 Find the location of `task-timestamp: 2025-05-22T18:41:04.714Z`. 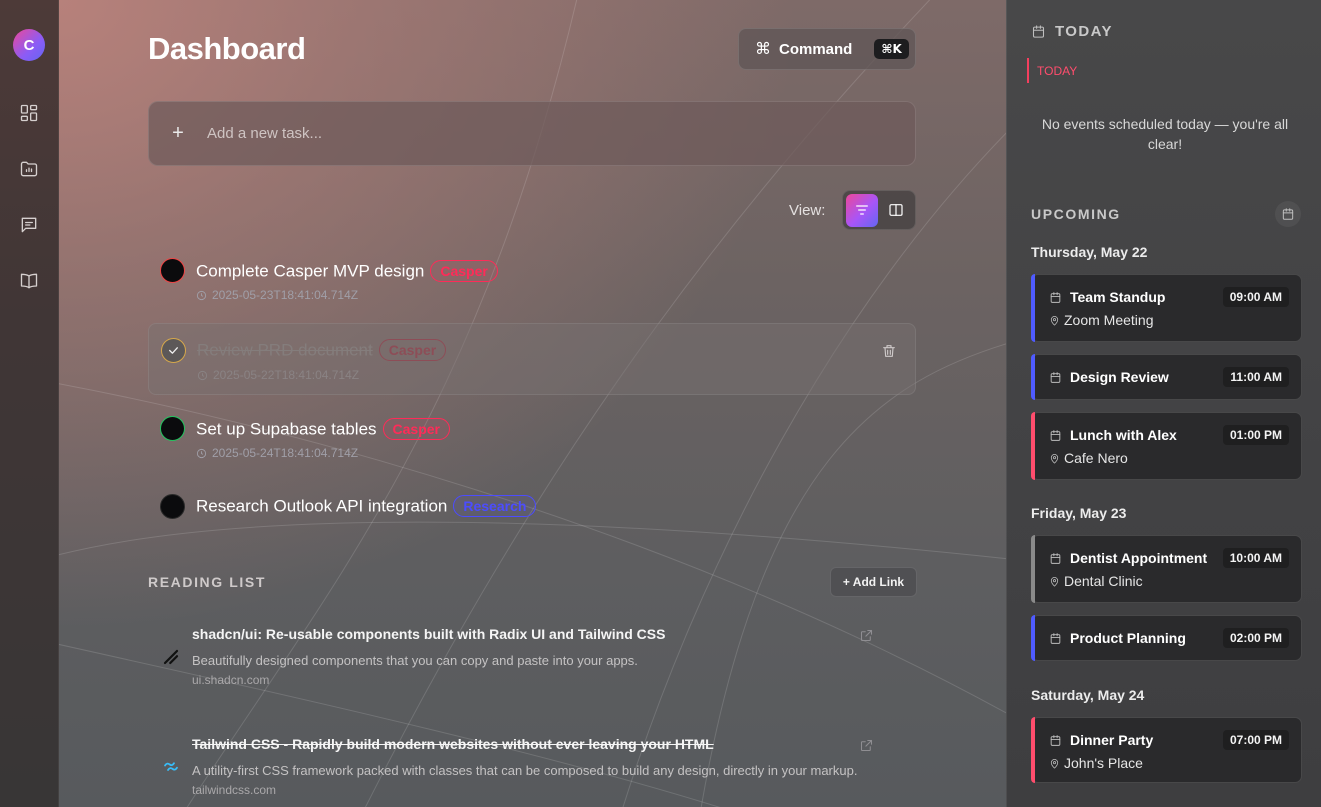

task-timestamp: 2025-05-22T18:41:04.714Z is located at coordinates (278, 375).